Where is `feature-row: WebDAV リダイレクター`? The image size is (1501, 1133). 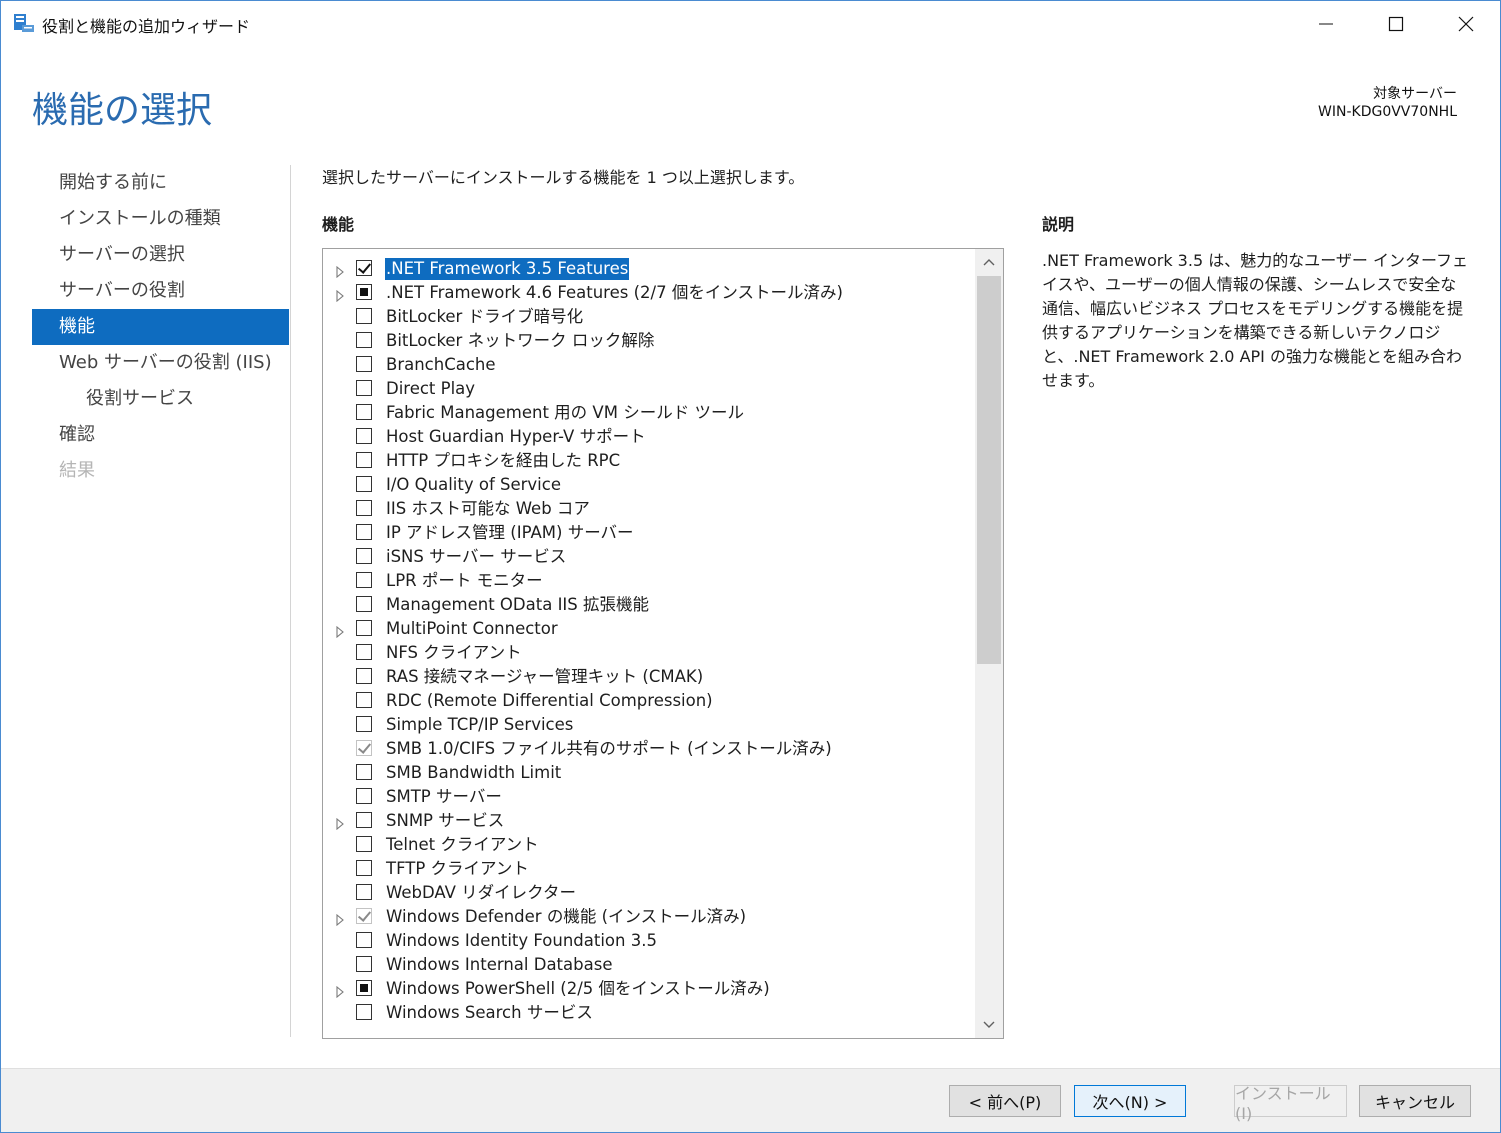
feature-row: WebDAV リダイレクター is located at coordinates (649, 893).